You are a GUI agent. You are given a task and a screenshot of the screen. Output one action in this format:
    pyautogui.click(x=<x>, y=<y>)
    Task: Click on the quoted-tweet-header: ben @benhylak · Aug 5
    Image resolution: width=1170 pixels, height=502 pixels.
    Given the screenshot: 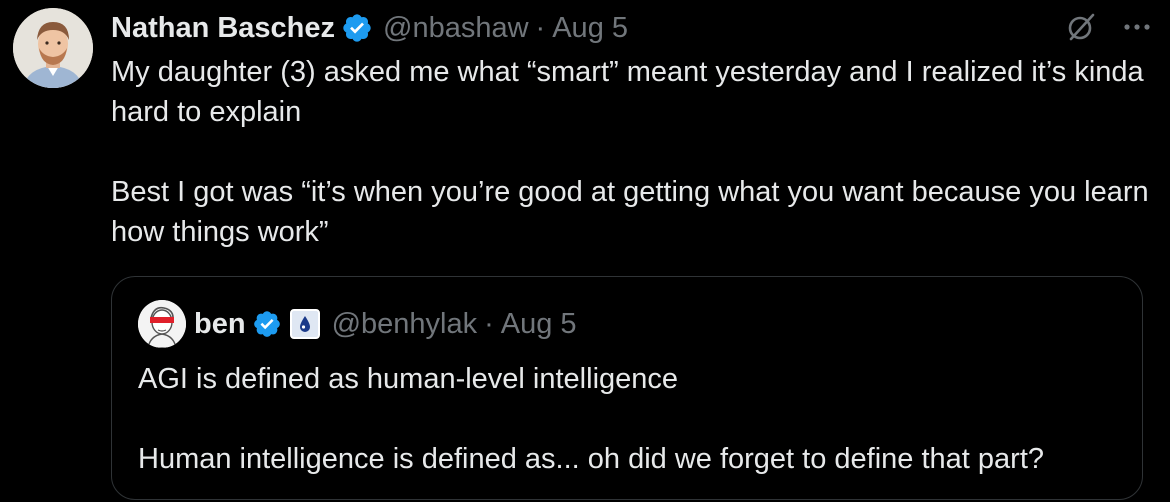 What is the action you would take?
    pyautogui.click(x=357, y=324)
    